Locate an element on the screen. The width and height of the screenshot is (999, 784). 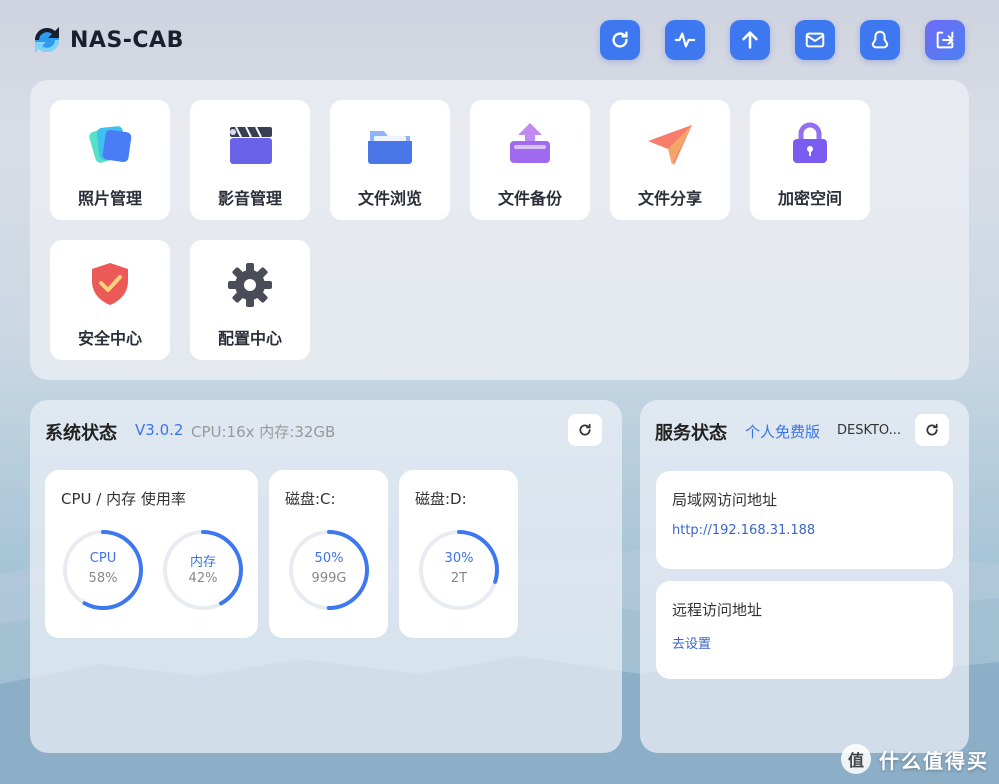
app-settings: 配置中心 is located at coordinates (250, 300).